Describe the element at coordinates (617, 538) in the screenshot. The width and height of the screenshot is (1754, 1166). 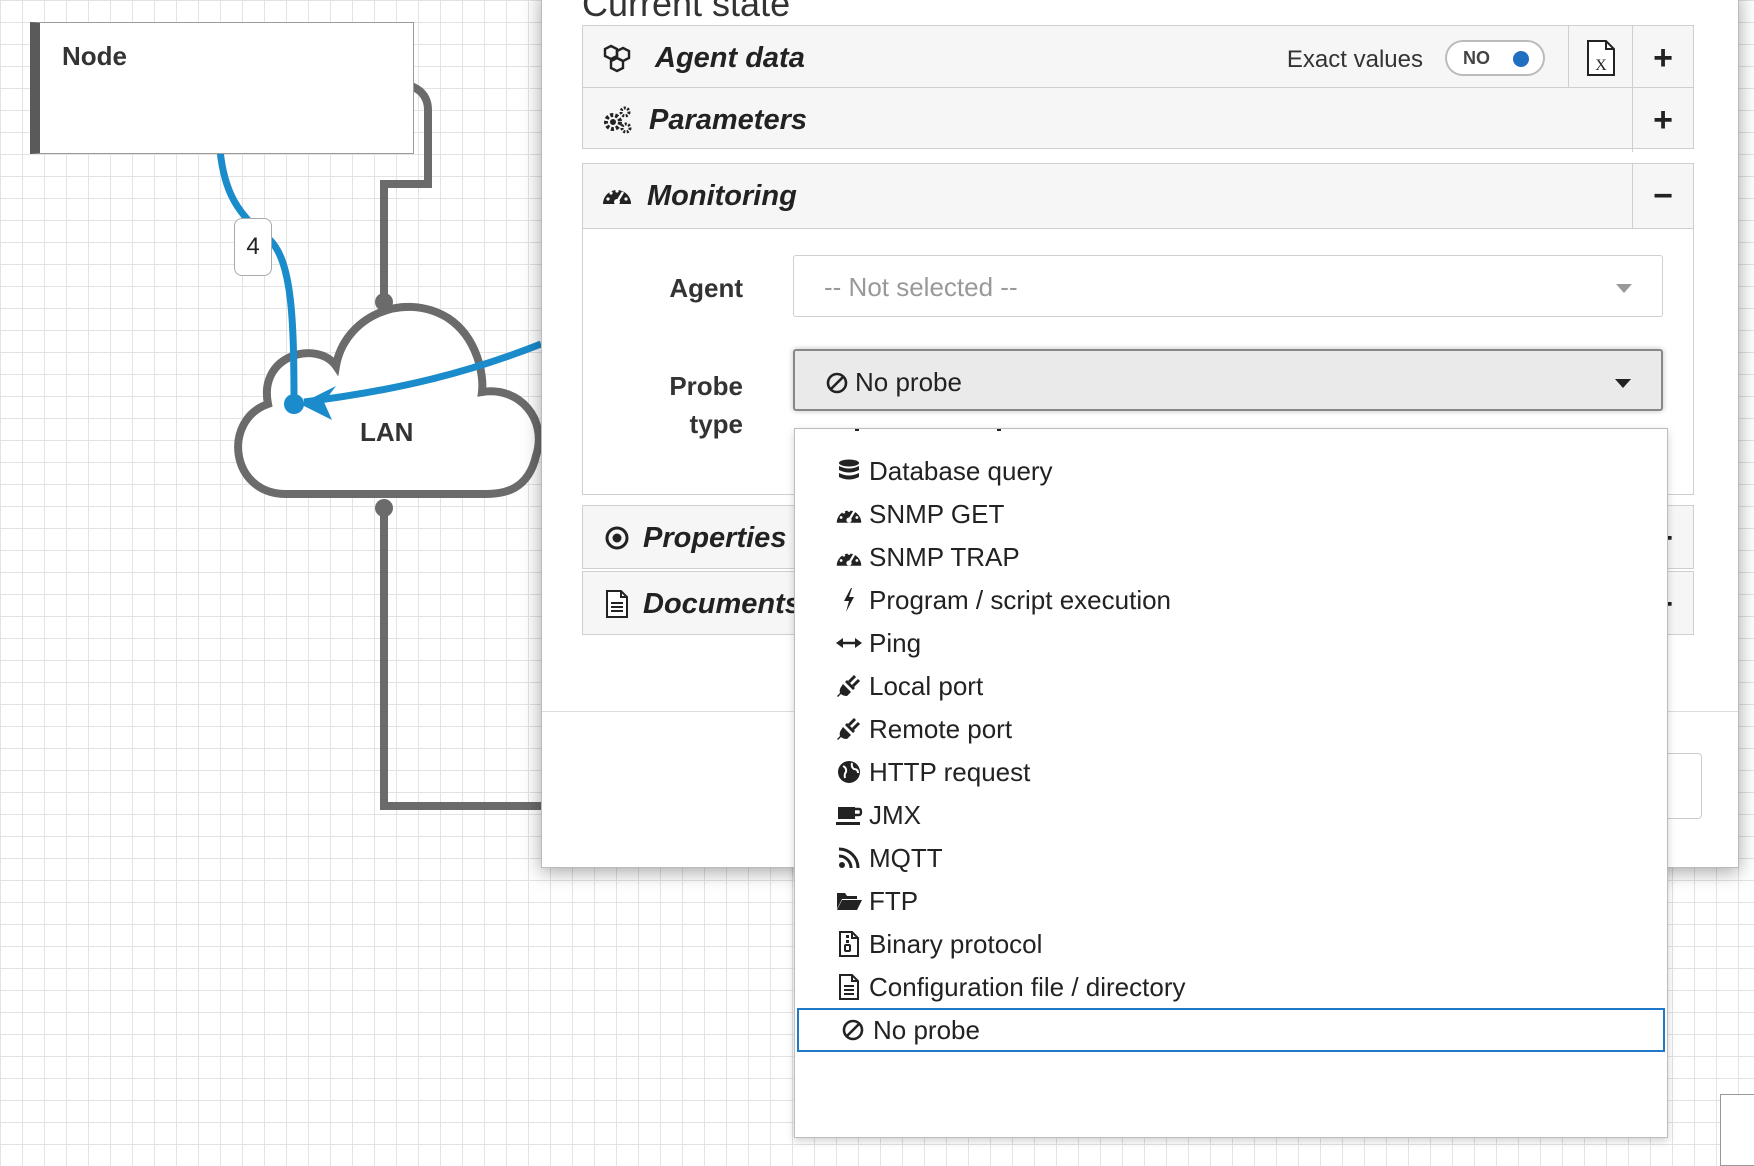
I see `dot-circle-icon` at that location.